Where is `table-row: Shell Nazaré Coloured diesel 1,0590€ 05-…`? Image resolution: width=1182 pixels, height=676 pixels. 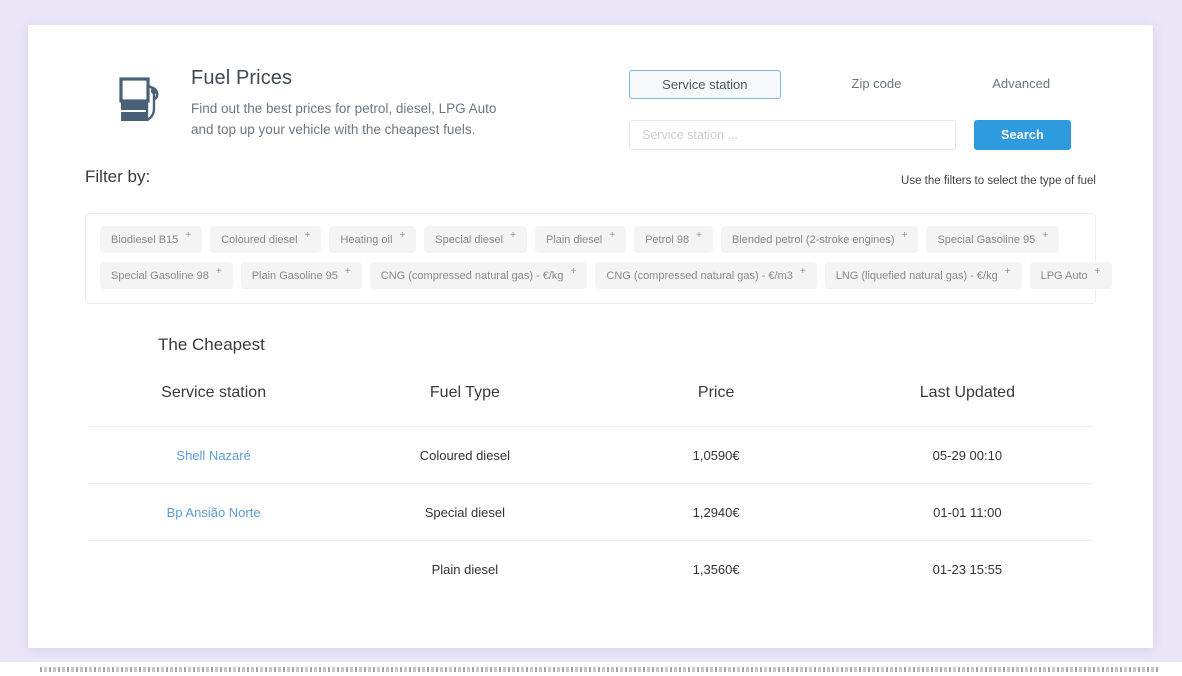 table-row: Shell Nazaré Coloured diesel 1,0590€ 05-… is located at coordinates (590, 455).